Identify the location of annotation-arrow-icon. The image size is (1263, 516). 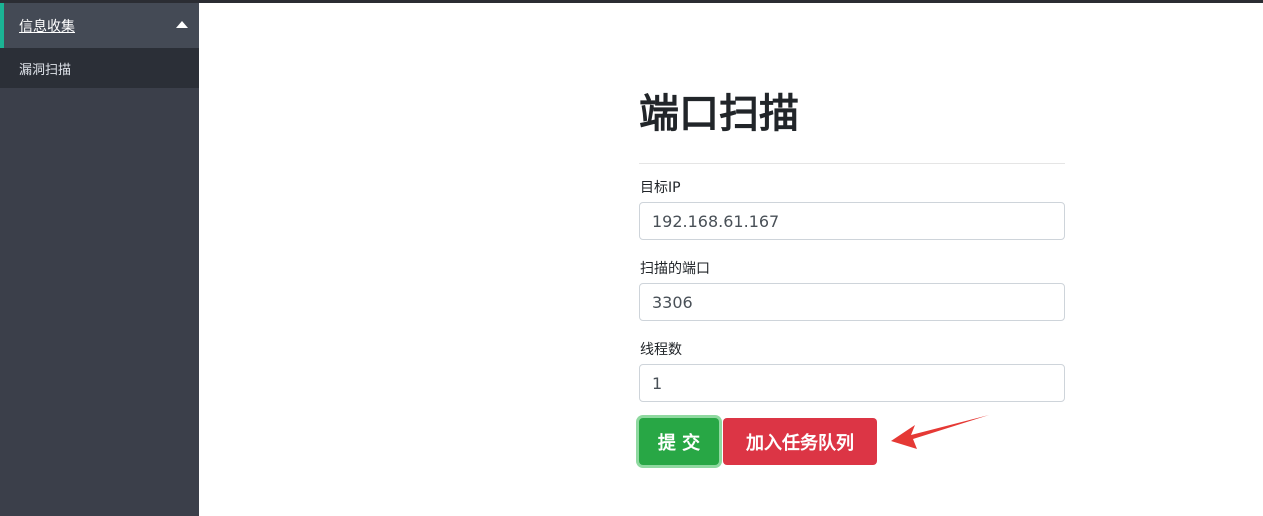
(940, 432).